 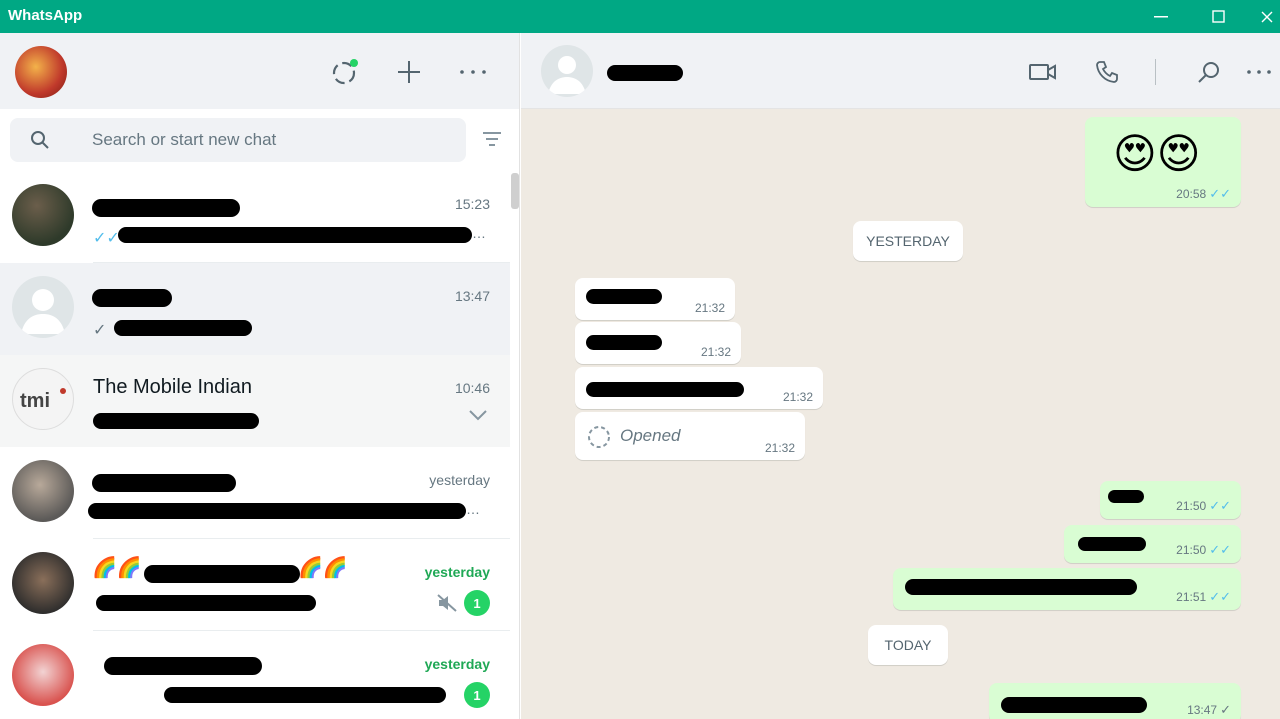 I want to click on chat-time: 15:23, so click(x=472, y=204).